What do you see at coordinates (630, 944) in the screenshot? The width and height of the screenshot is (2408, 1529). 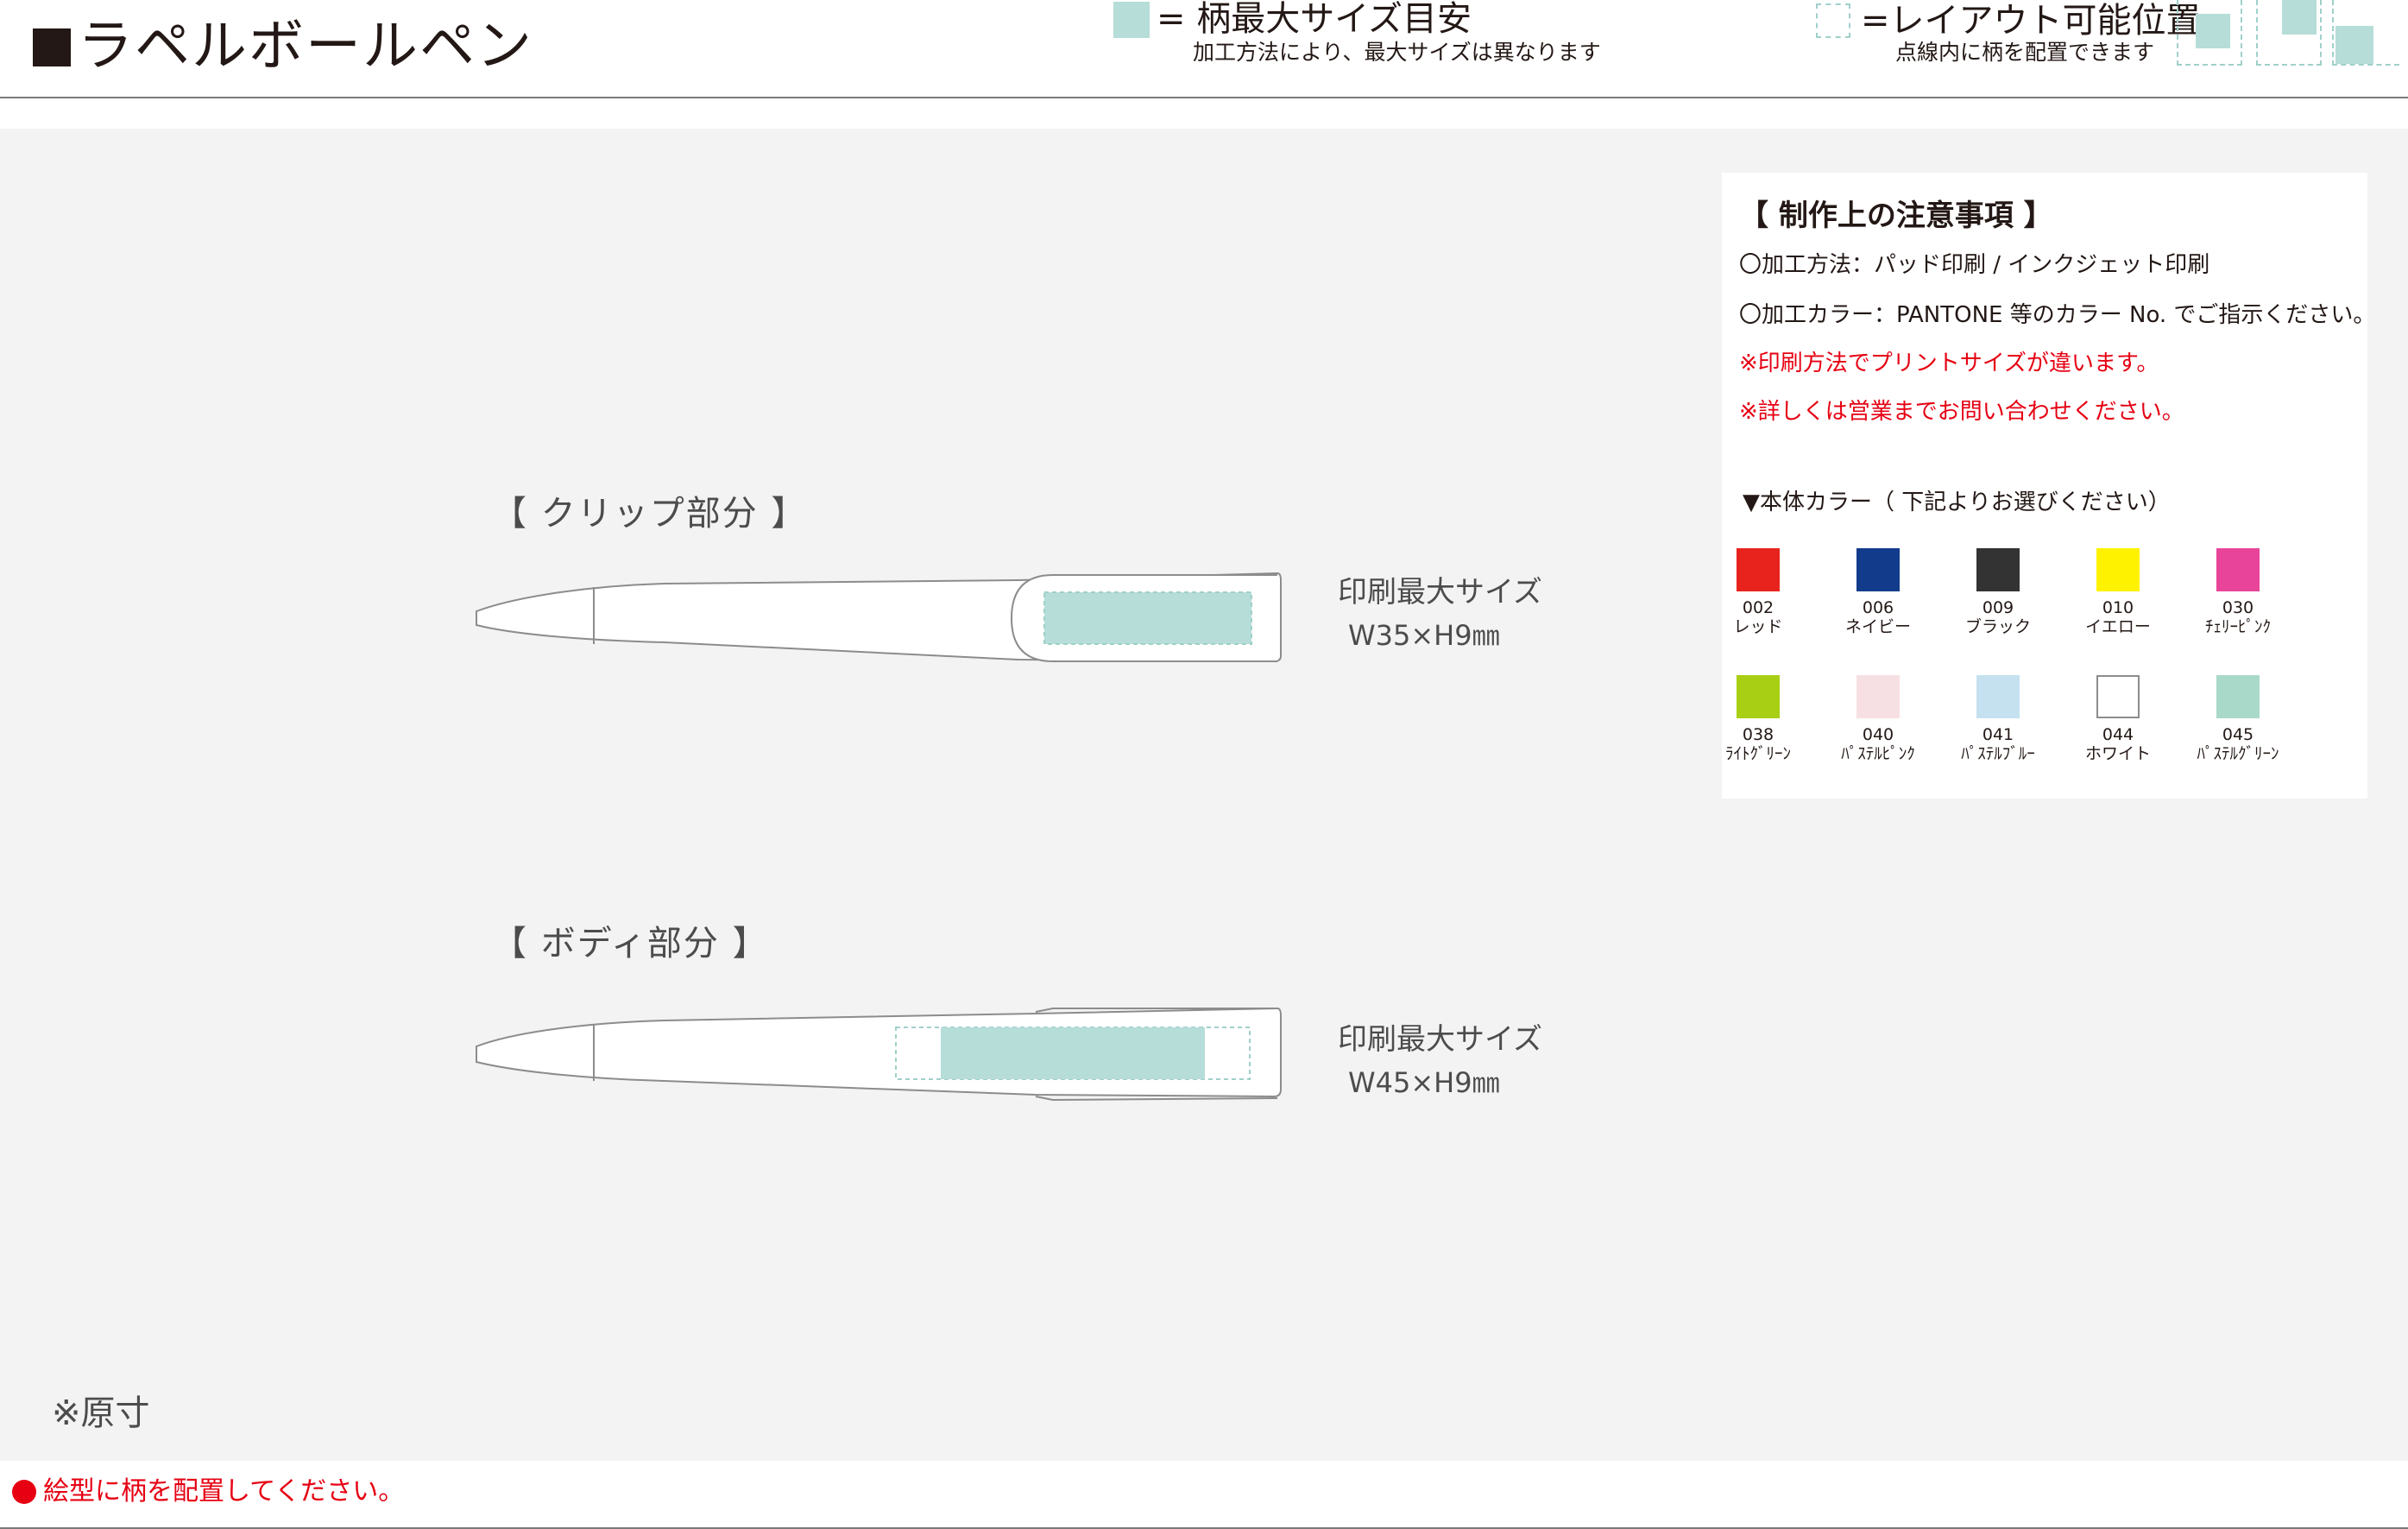 I see `body-section-heading: 【 ボディ部分 】` at bounding box center [630, 944].